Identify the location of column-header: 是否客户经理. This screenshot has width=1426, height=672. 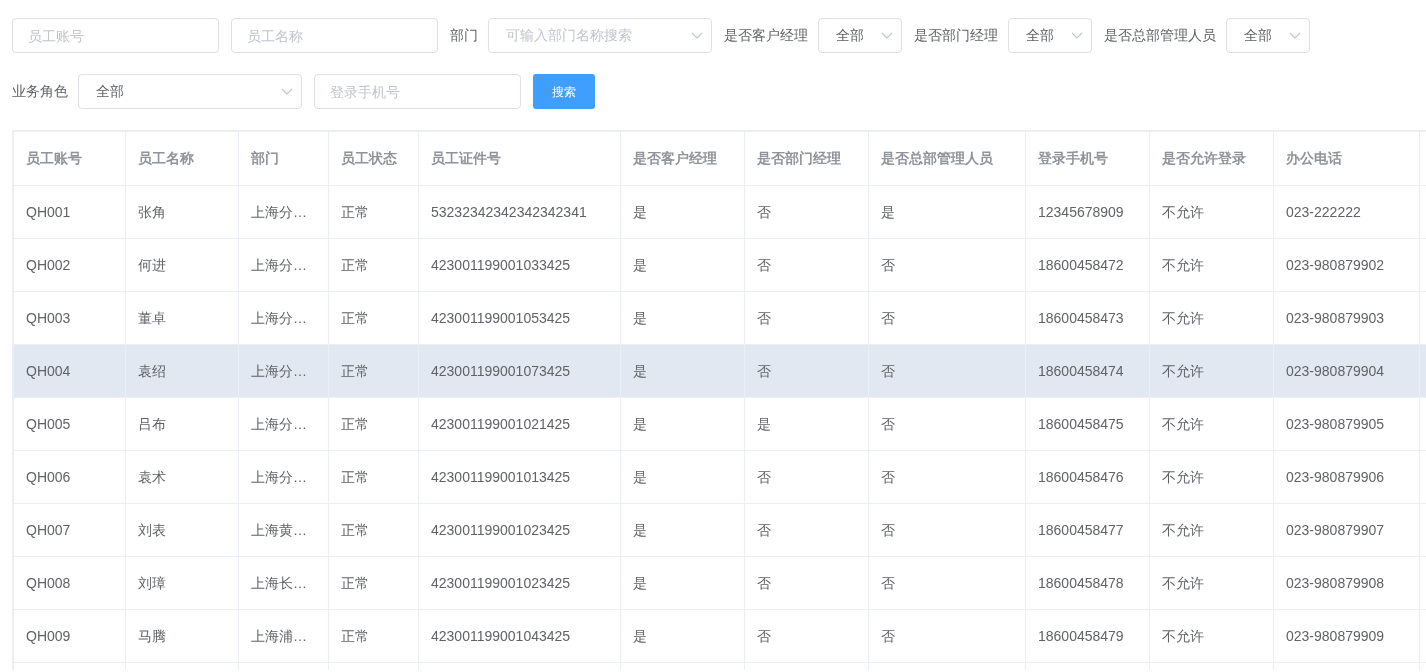
(682, 158).